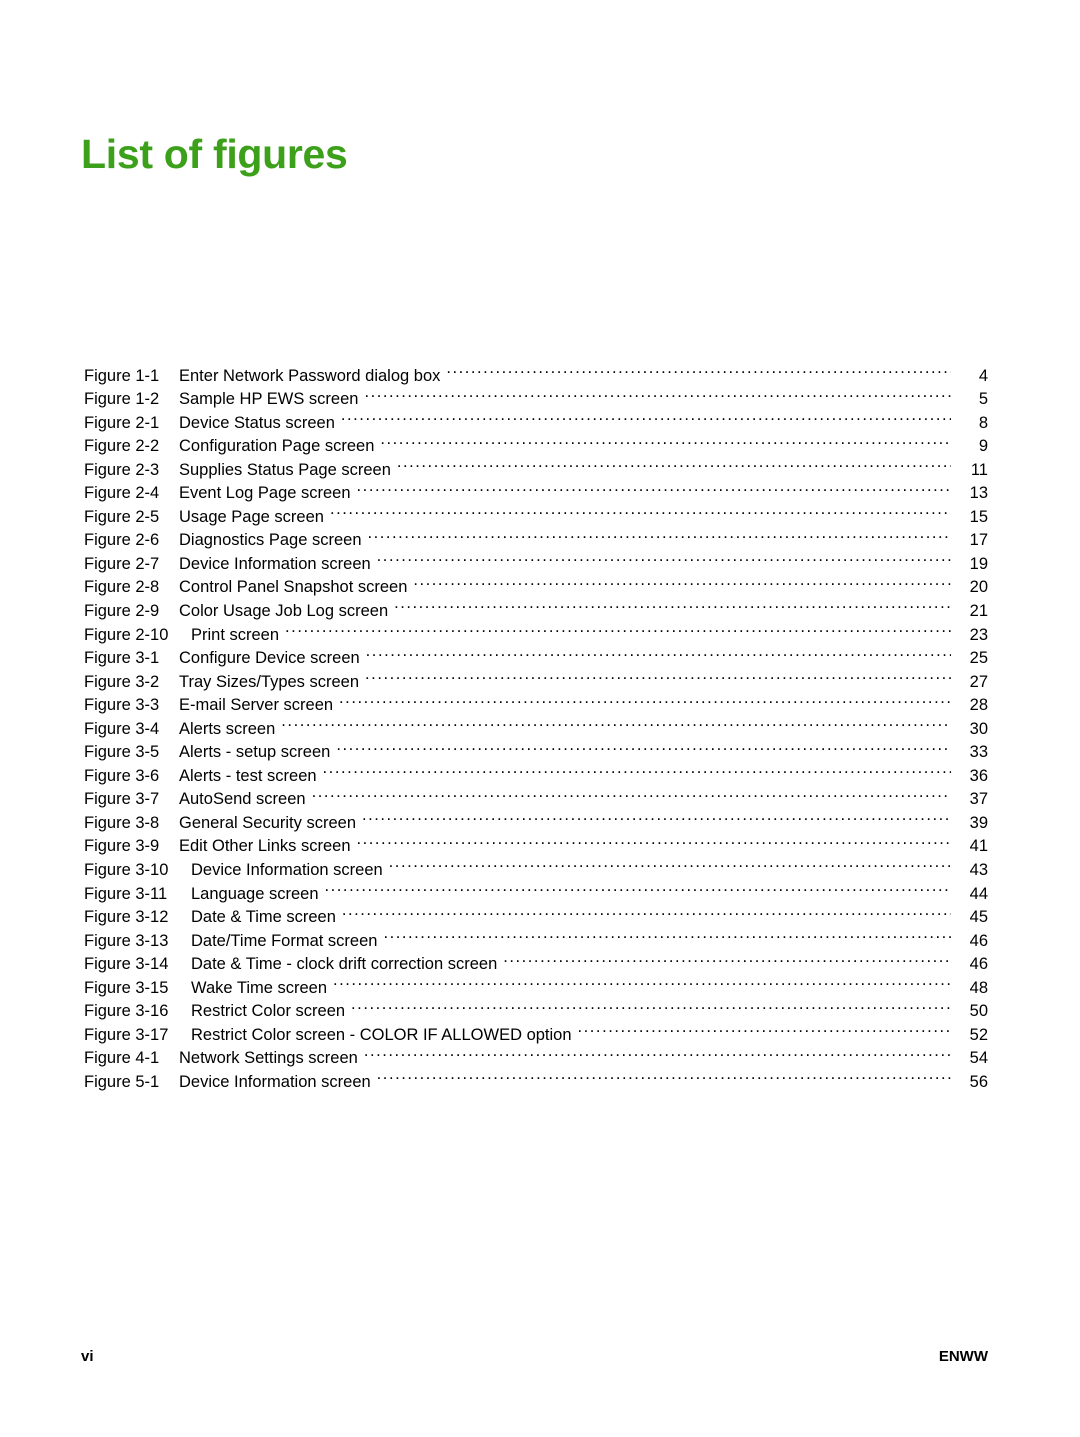 This screenshot has width=1080, height=1437. Describe the element at coordinates (978, 516) in the screenshot. I see `figure-page-number: 15` at that location.